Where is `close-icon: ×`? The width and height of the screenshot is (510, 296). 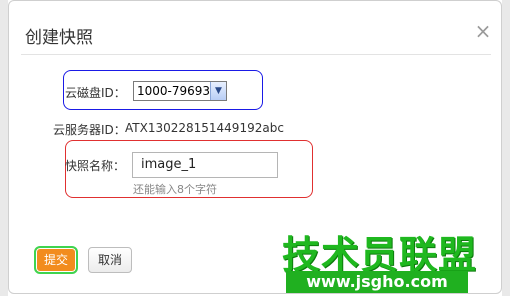 close-icon: × is located at coordinates (483, 31).